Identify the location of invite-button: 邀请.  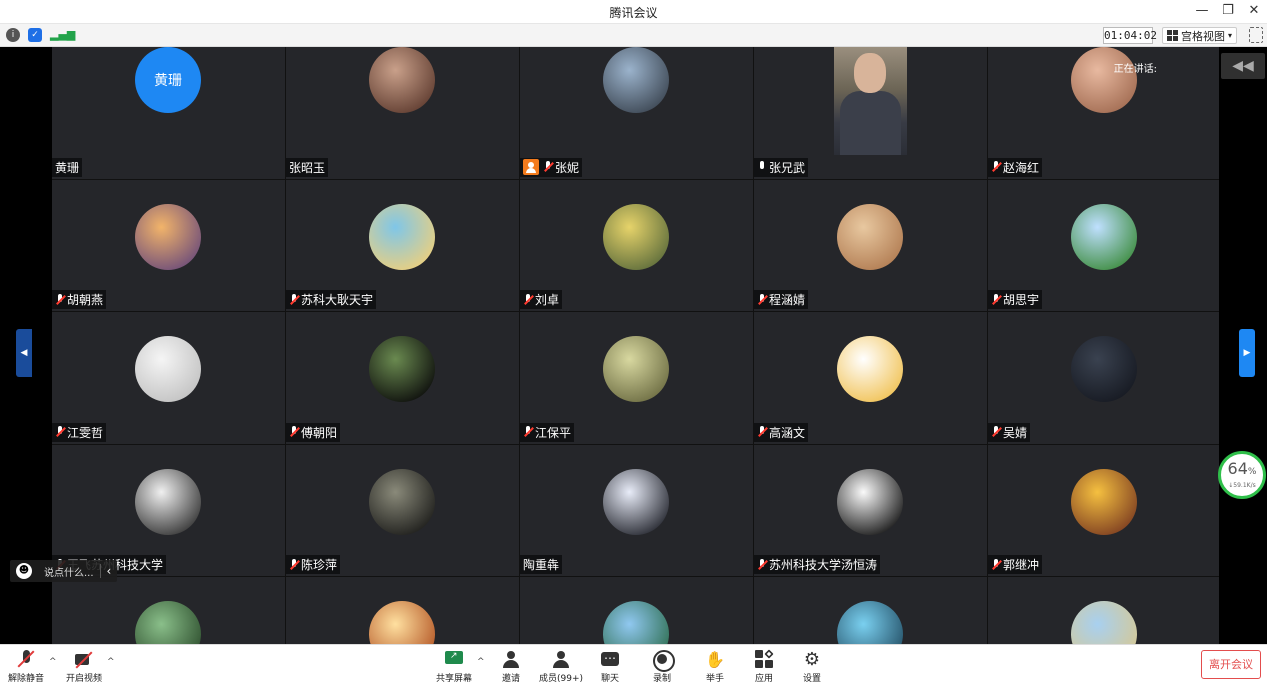
(511, 666).